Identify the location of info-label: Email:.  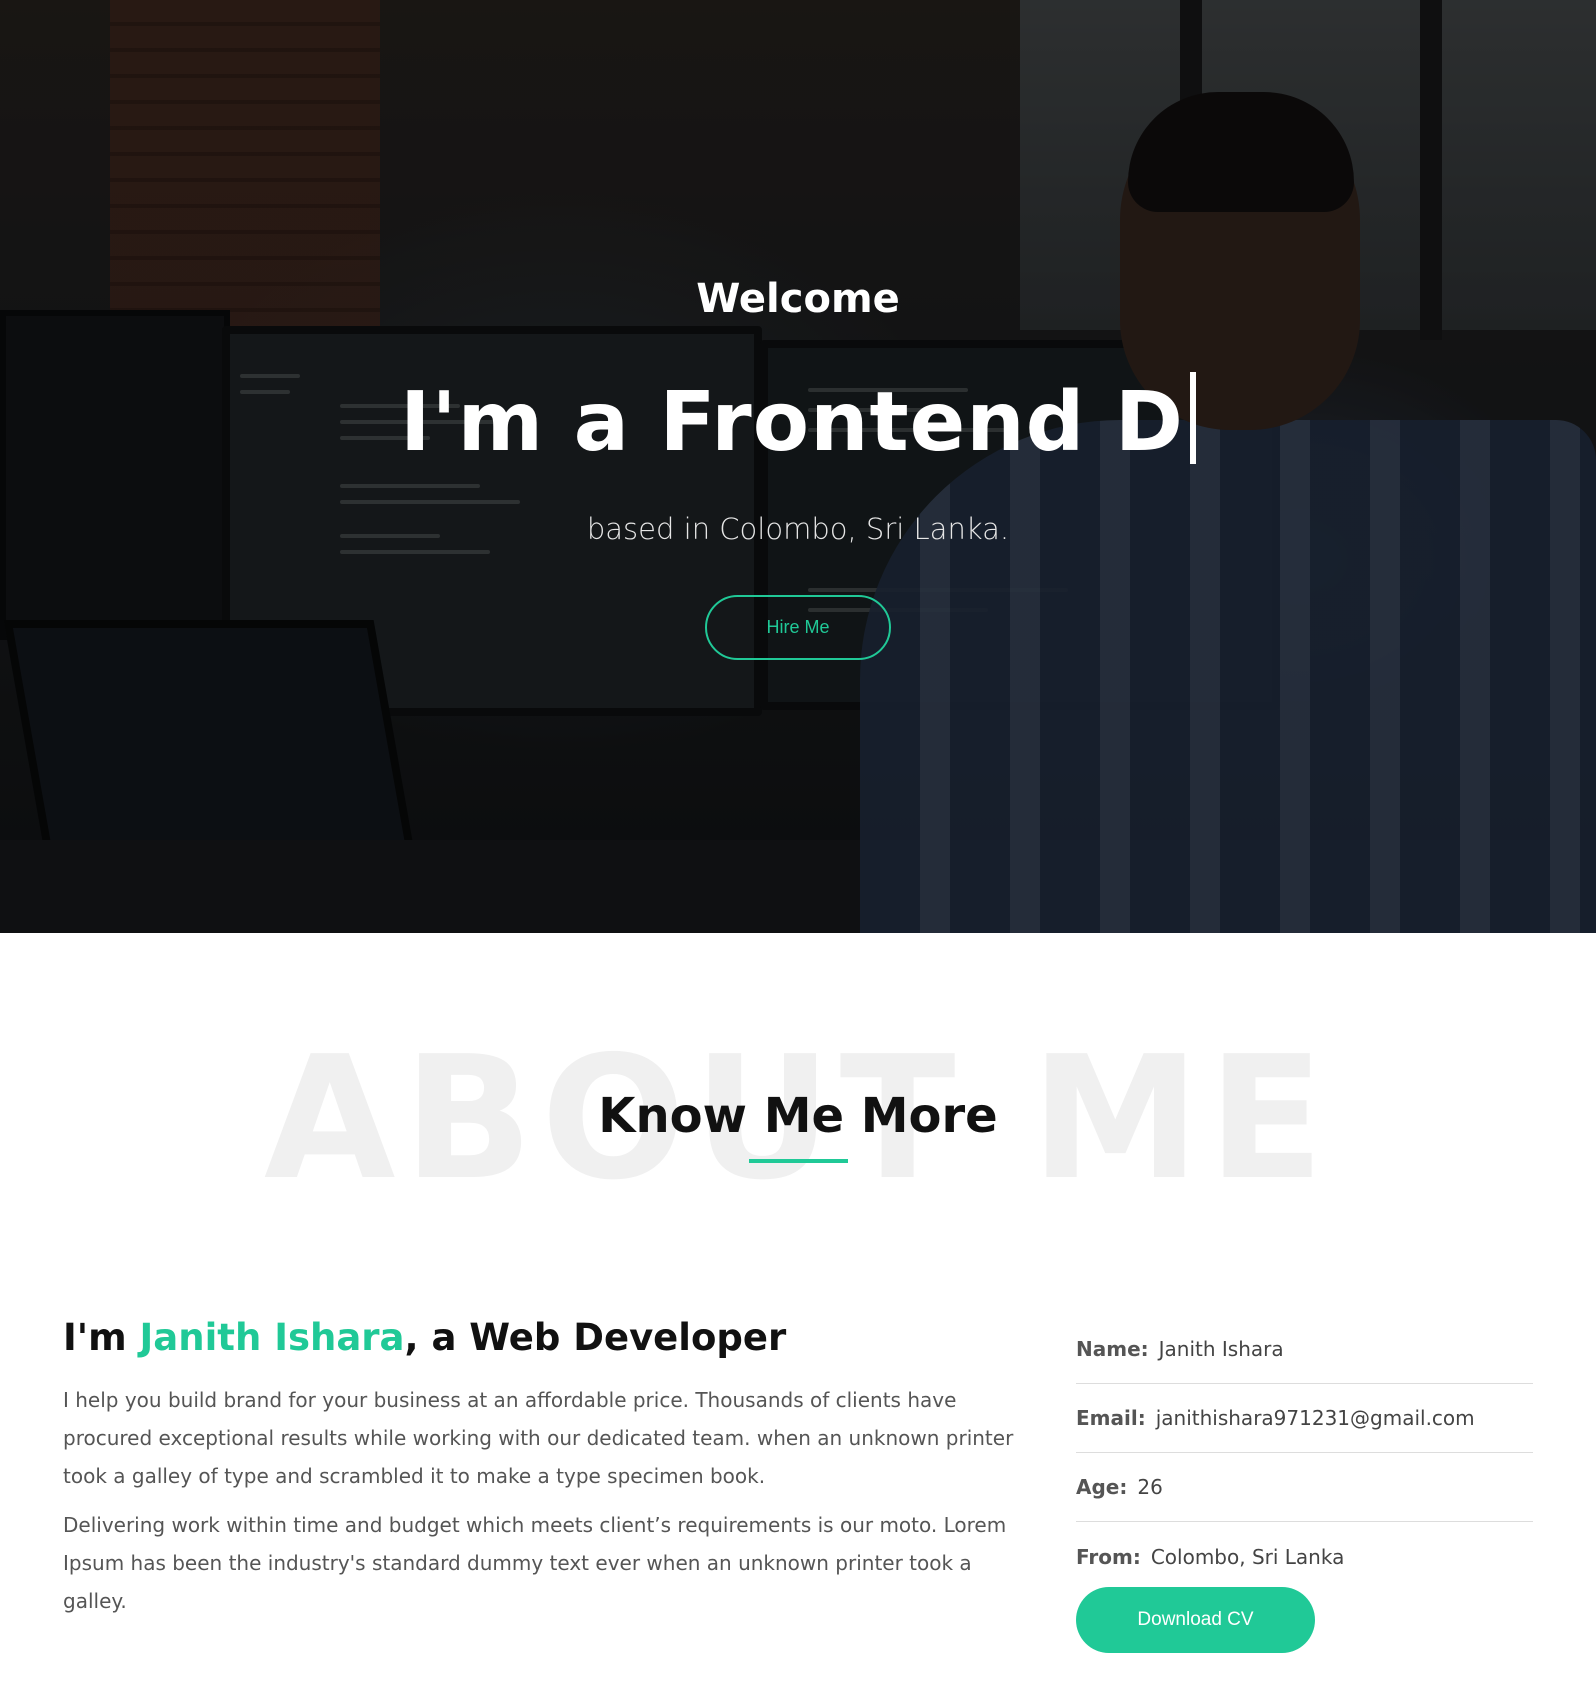
(1111, 1418).